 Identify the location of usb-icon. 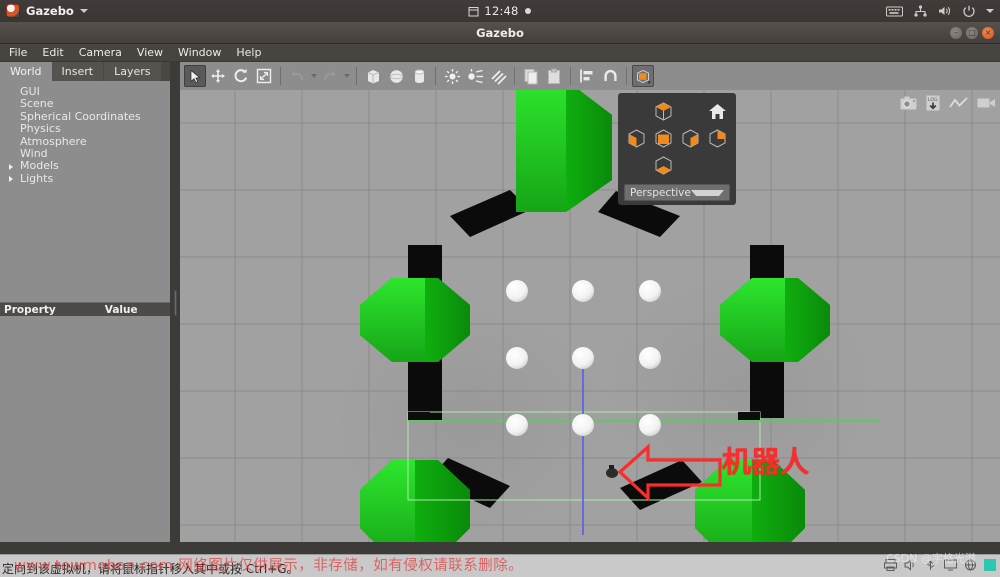
(930, 565).